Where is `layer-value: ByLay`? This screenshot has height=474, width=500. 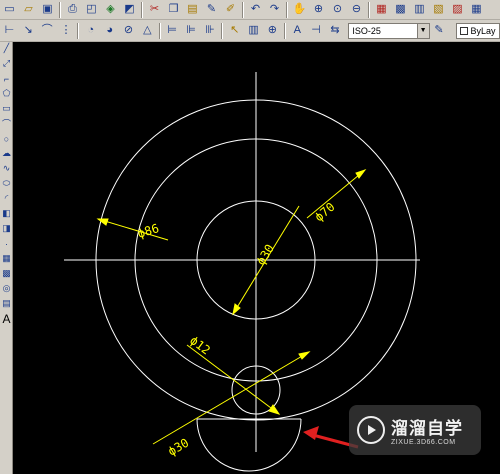 layer-value: ByLay is located at coordinates (483, 30).